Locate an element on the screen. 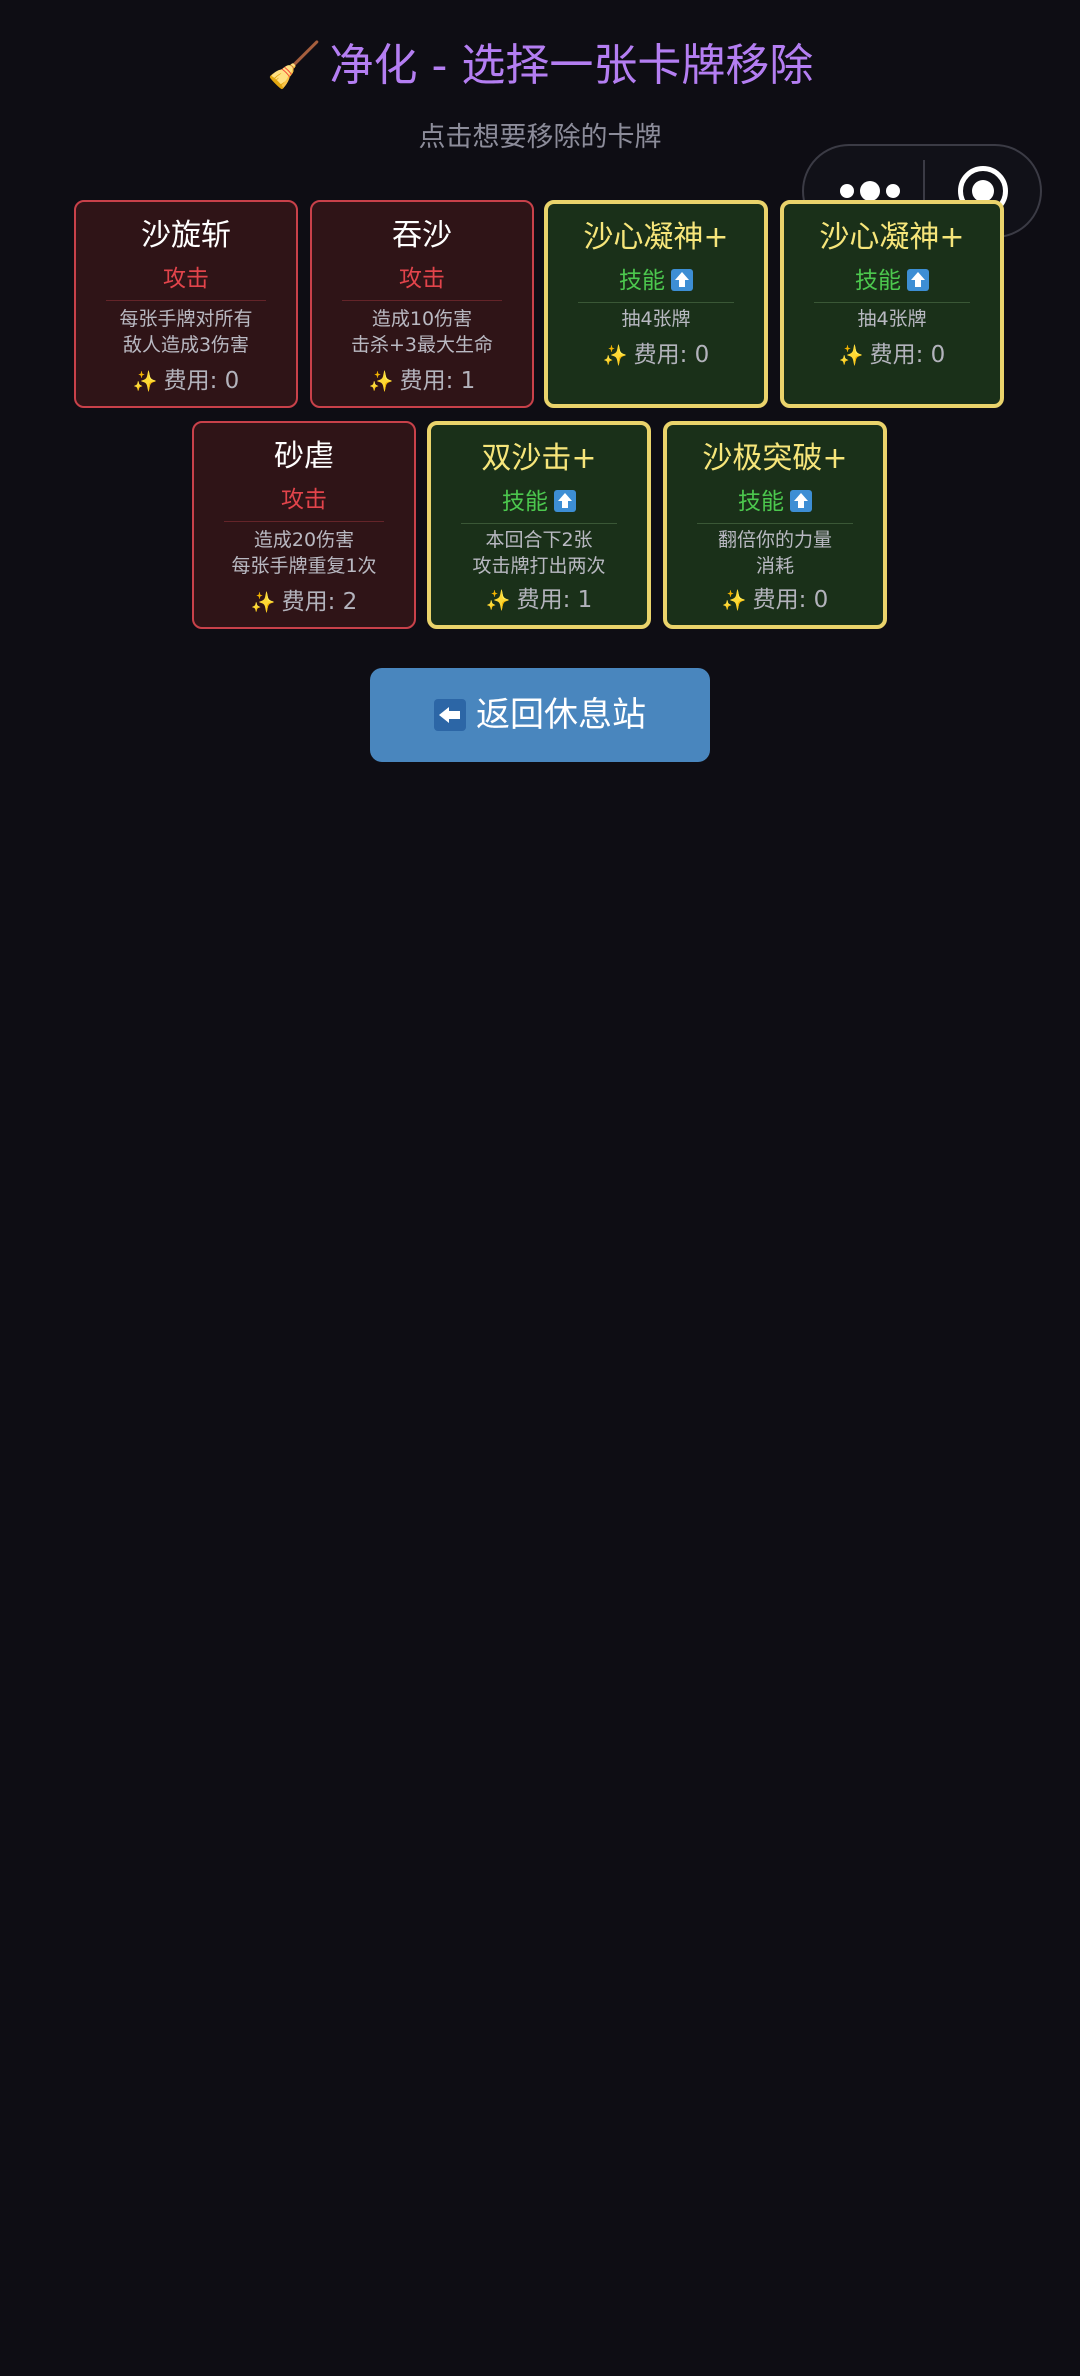 The height and width of the screenshot is (2376, 1080). card-name: 双沙击+ is located at coordinates (539, 458).